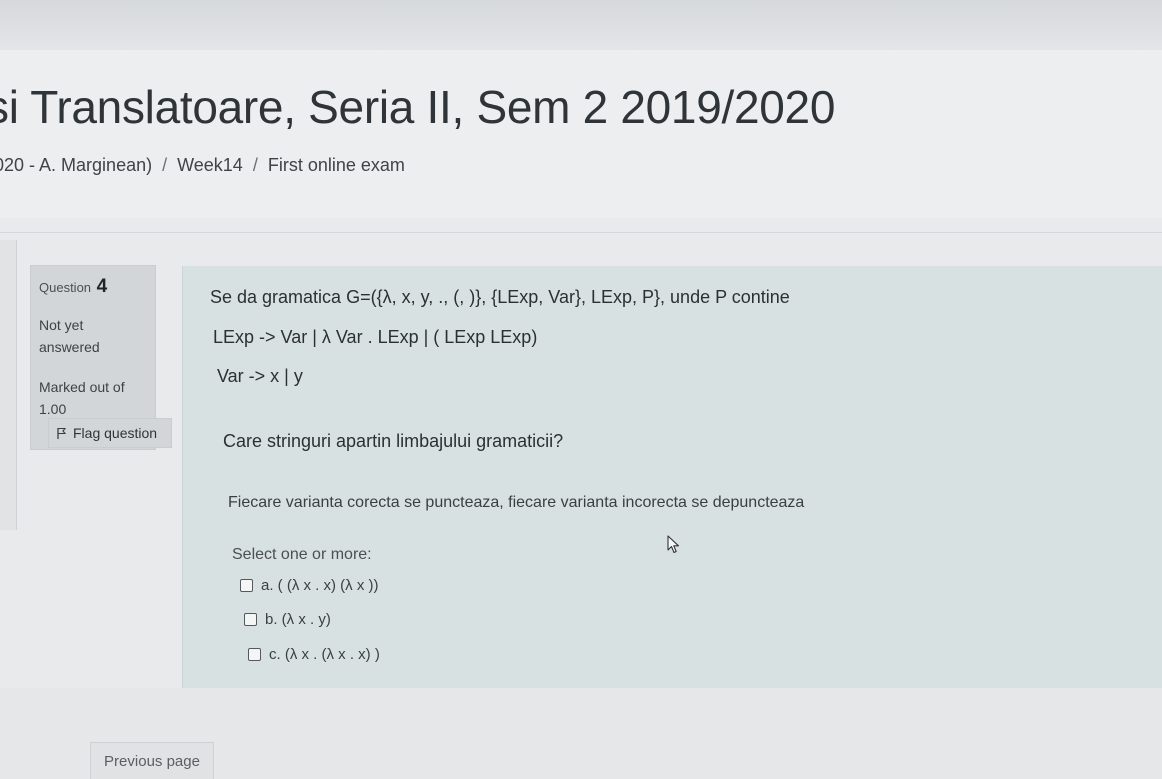 The image size is (1162, 779). Describe the element at coordinates (260, 376) in the screenshot. I see `question-text-rule-var: Var -> x | y` at that location.